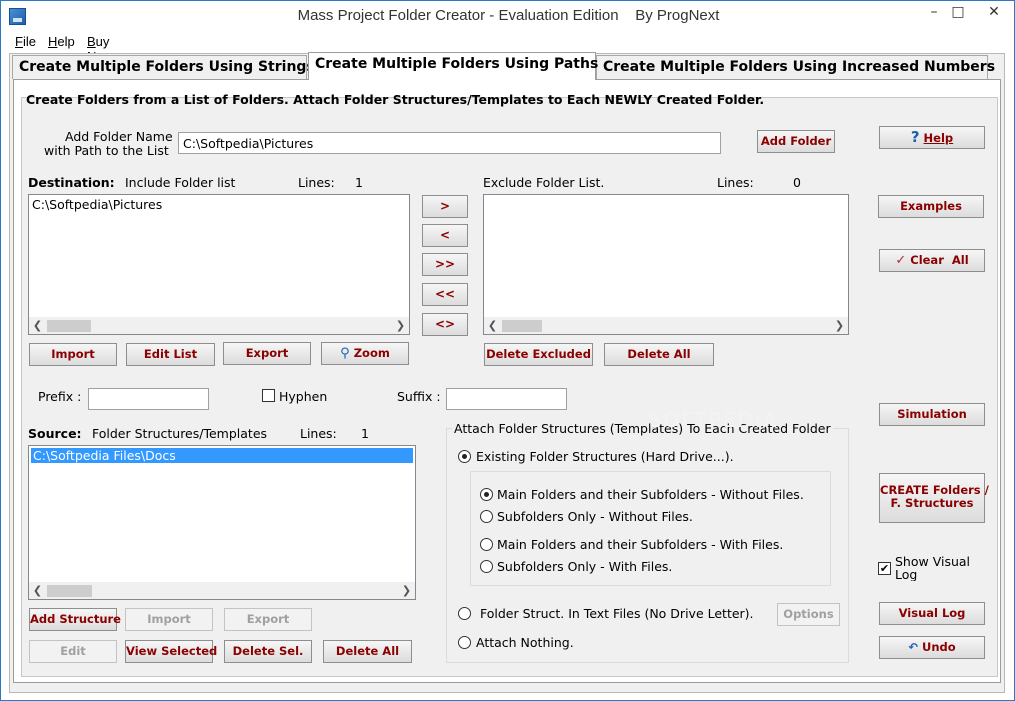 Image resolution: width=1015 pixels, height=701 pixels. Describe the element at coordinates (303, 396) in the screenshot. I see `hyphen-label: Hyphen` at that location.